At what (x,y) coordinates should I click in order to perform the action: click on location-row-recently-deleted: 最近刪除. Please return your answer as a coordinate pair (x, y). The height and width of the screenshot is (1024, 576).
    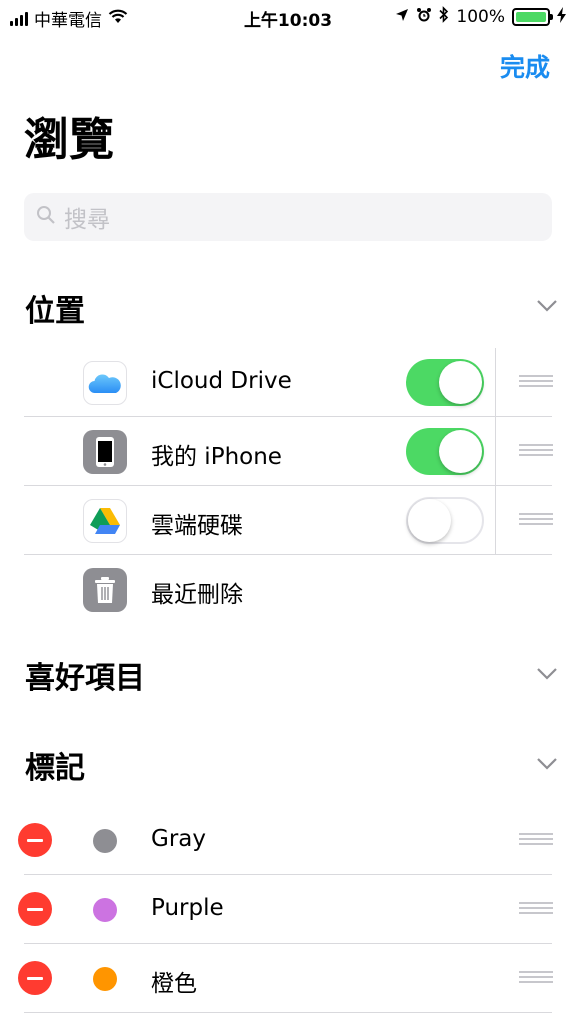
    Looking at the image, I should click on (288, 589).